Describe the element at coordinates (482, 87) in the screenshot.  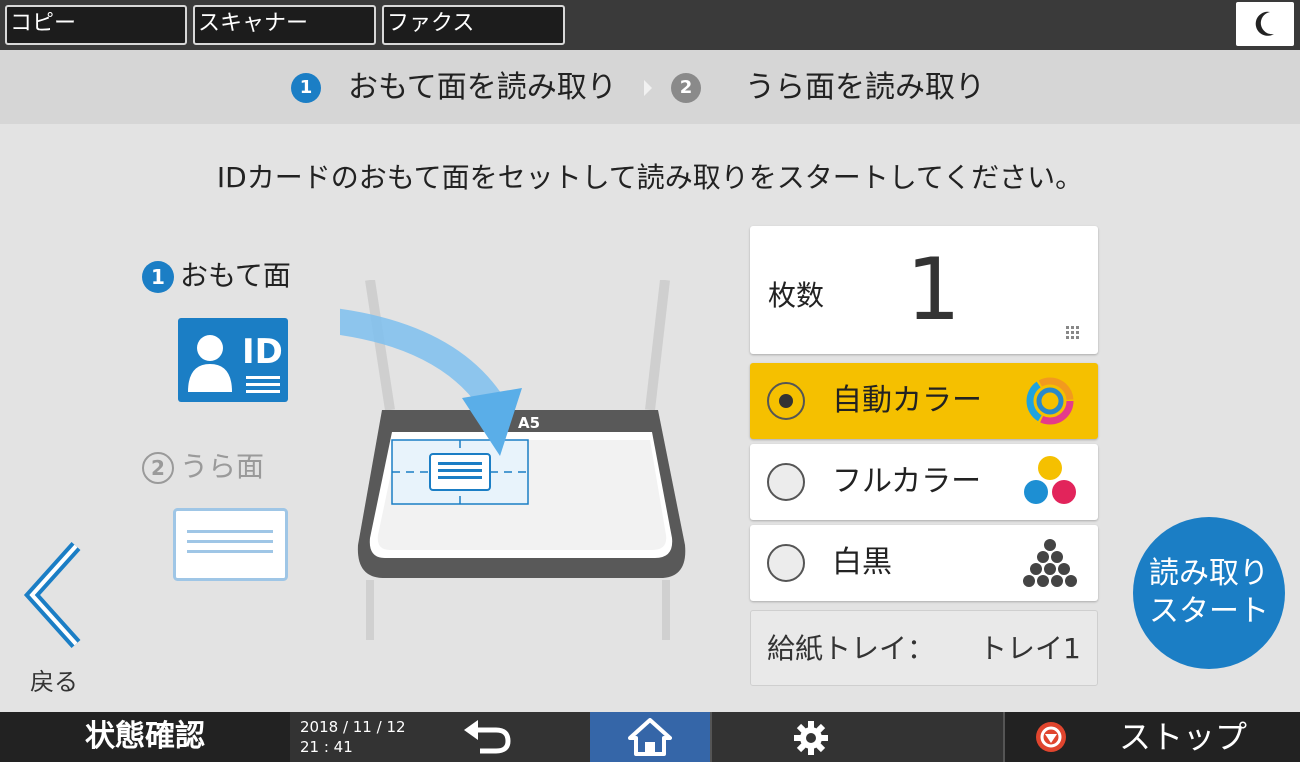
I see `step1-label: おもて面を読み取り` at that location.